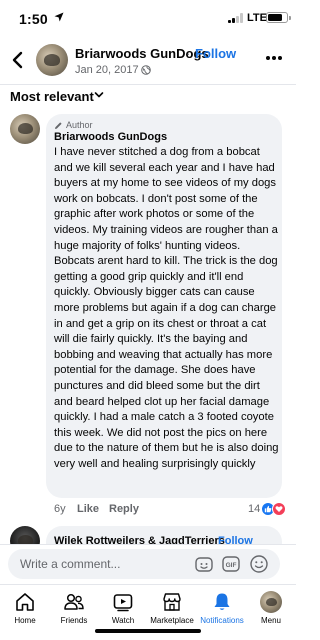 This screenshot has width=320, height=640. Describe the element at coordinates (172, 602) in the screenshot. I see `marketplace-icon` at that location.